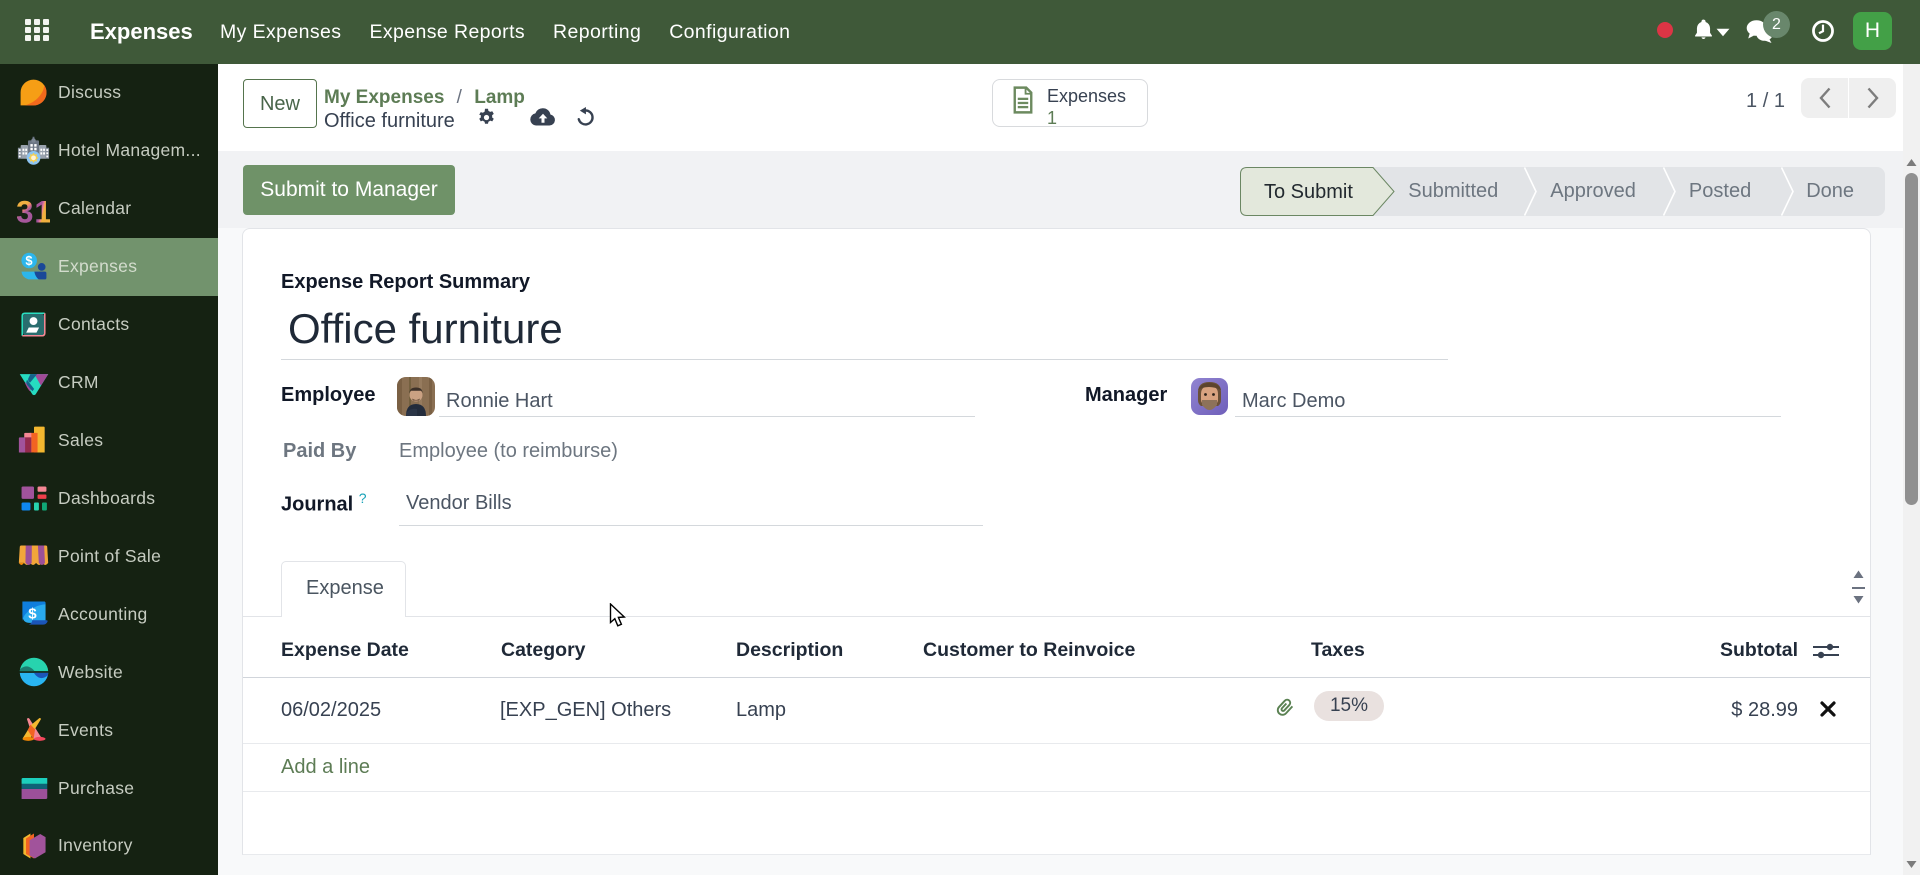 The width and height of the screenshot is (1920, 875). What do you see at coordinates (25, 210) in the screenshot?
I see `svg-text: 3` at bounding box center [25, 210].